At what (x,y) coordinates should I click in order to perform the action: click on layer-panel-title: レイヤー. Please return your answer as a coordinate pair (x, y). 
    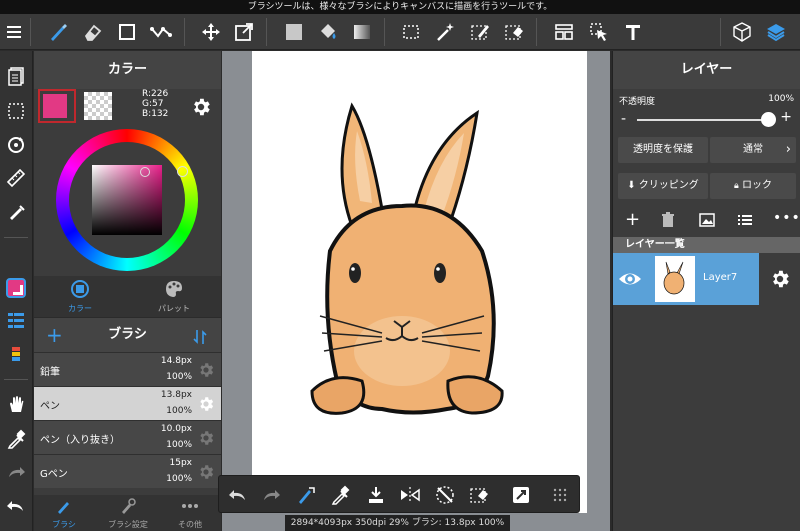
    Looking at the image, I should click on (706, 70).